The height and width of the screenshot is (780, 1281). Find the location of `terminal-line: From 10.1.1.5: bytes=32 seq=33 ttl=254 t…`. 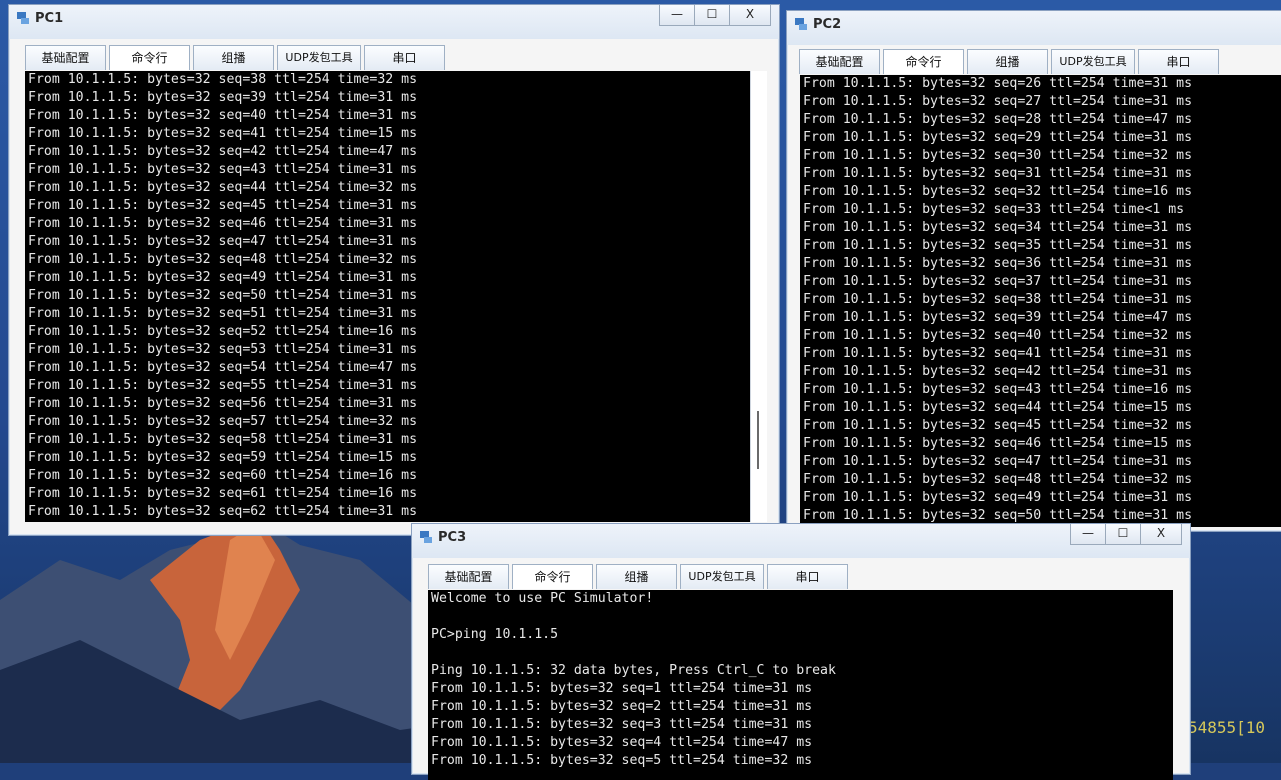

terminal-line: From 10.1.1.5: bytes=32 seq=33 ttl=254 t… is located at coordinates (994, 209).